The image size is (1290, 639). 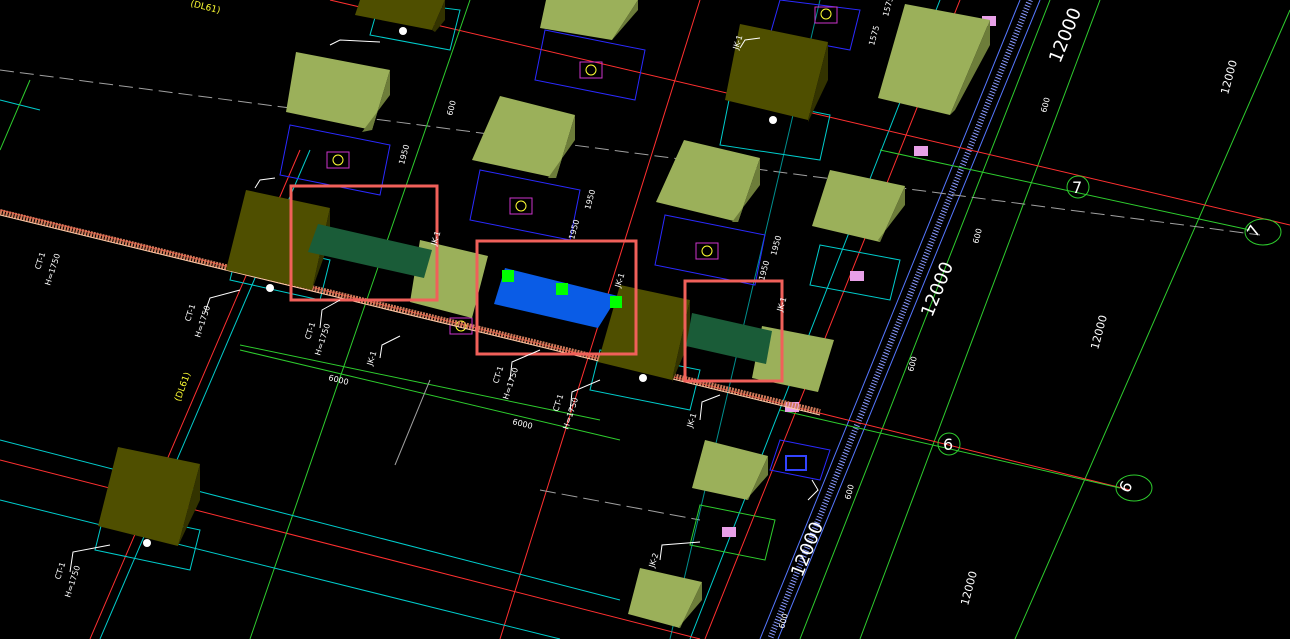 What do you see at coordinates (729, 338) in the screenshot?
I see `beam-right` at bounding box center [729, 338].